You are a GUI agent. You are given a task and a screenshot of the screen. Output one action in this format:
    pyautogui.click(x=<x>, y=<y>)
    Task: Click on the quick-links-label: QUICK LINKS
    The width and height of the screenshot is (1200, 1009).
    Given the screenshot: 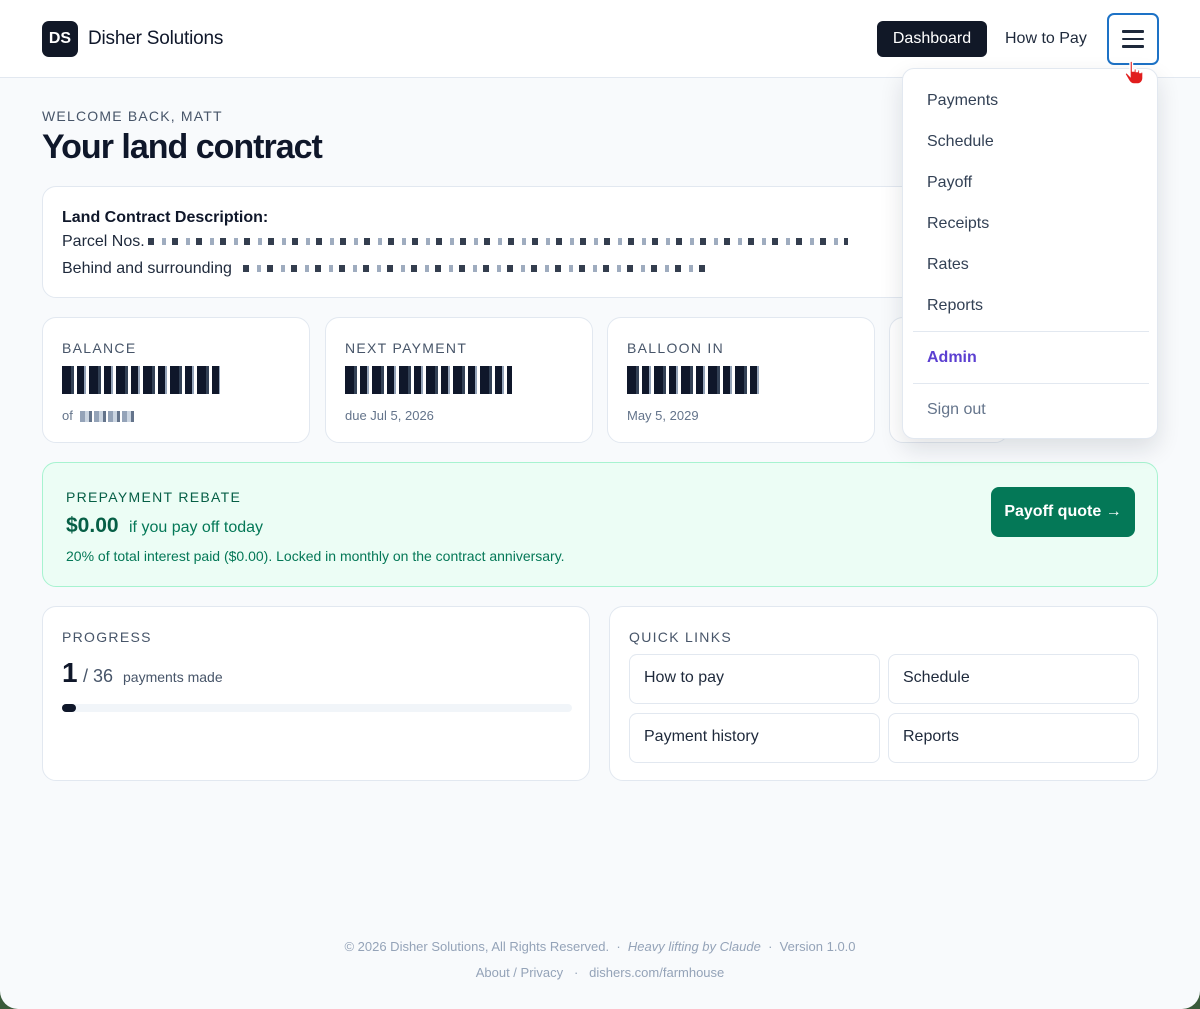 What is the action you would take?
    pyautogui.click(x=680, y=637)
    